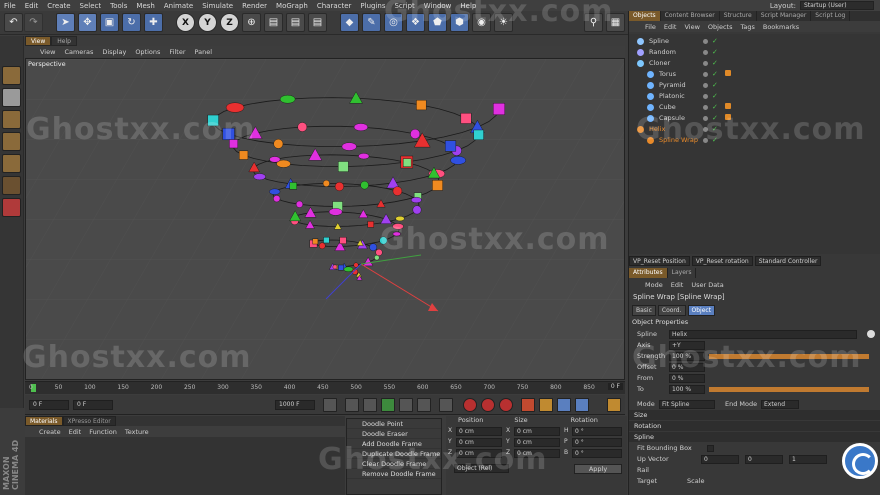 The height and width of the screenshot is (495, 880). What do you see at coordinates (137, 432) in the screenshot?
I see `materials-menu-texture: Texture` at bounding box center [137, 432].